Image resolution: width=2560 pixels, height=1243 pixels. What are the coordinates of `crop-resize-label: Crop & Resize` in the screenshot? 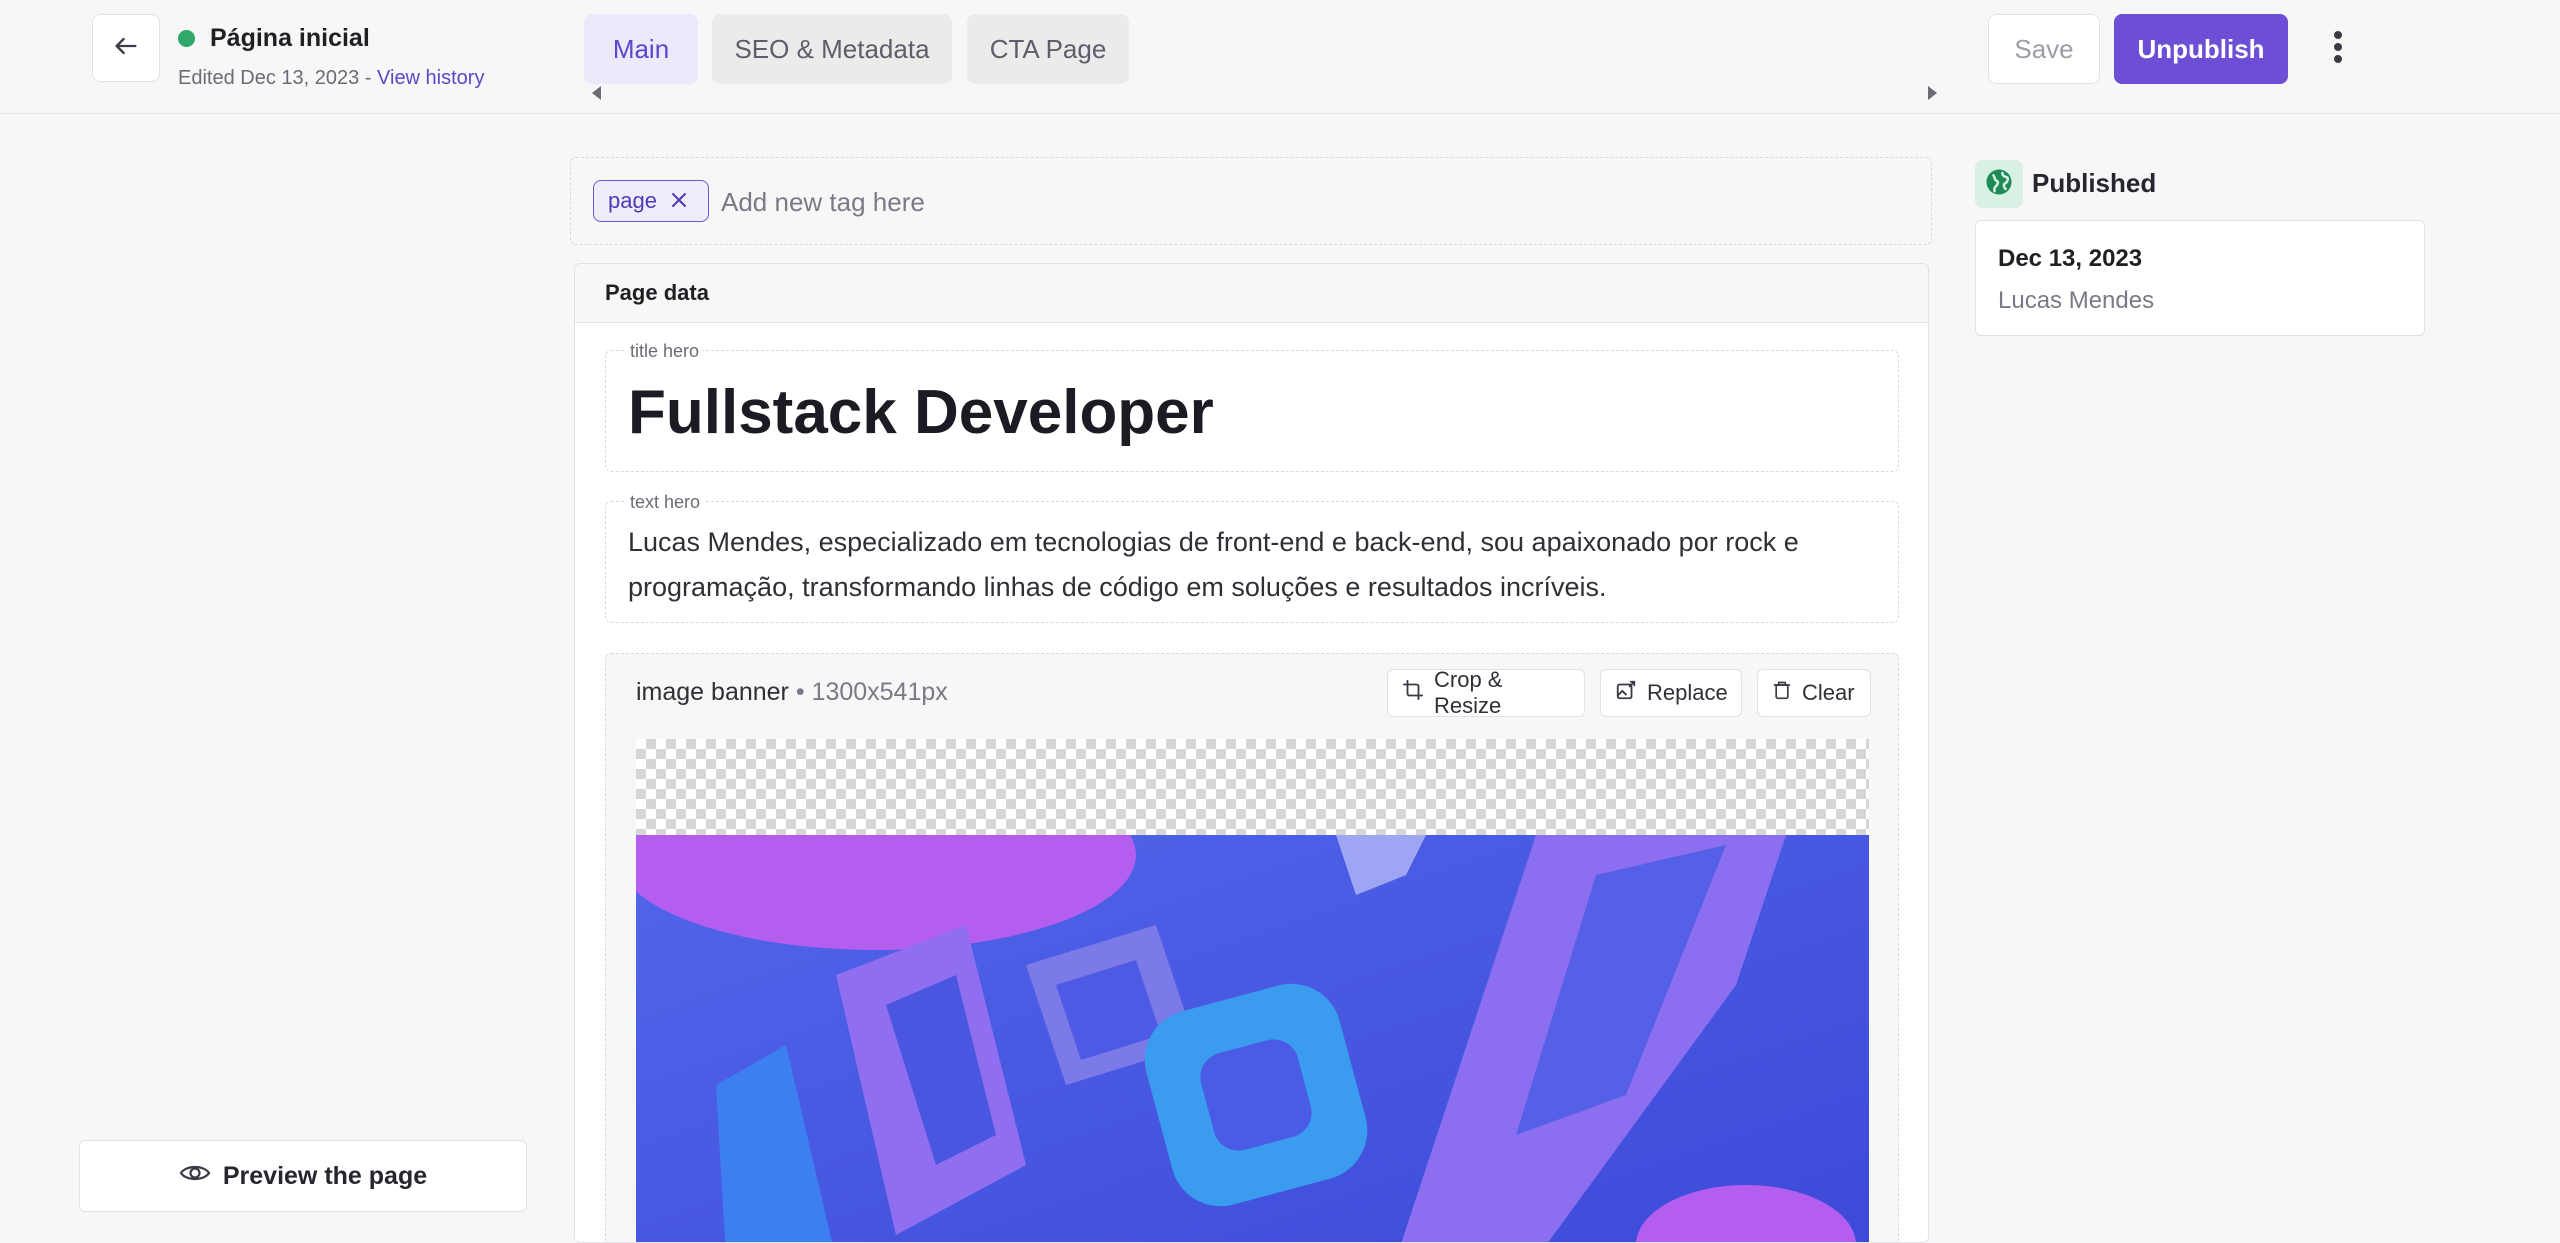 It's located at (1468, 692).